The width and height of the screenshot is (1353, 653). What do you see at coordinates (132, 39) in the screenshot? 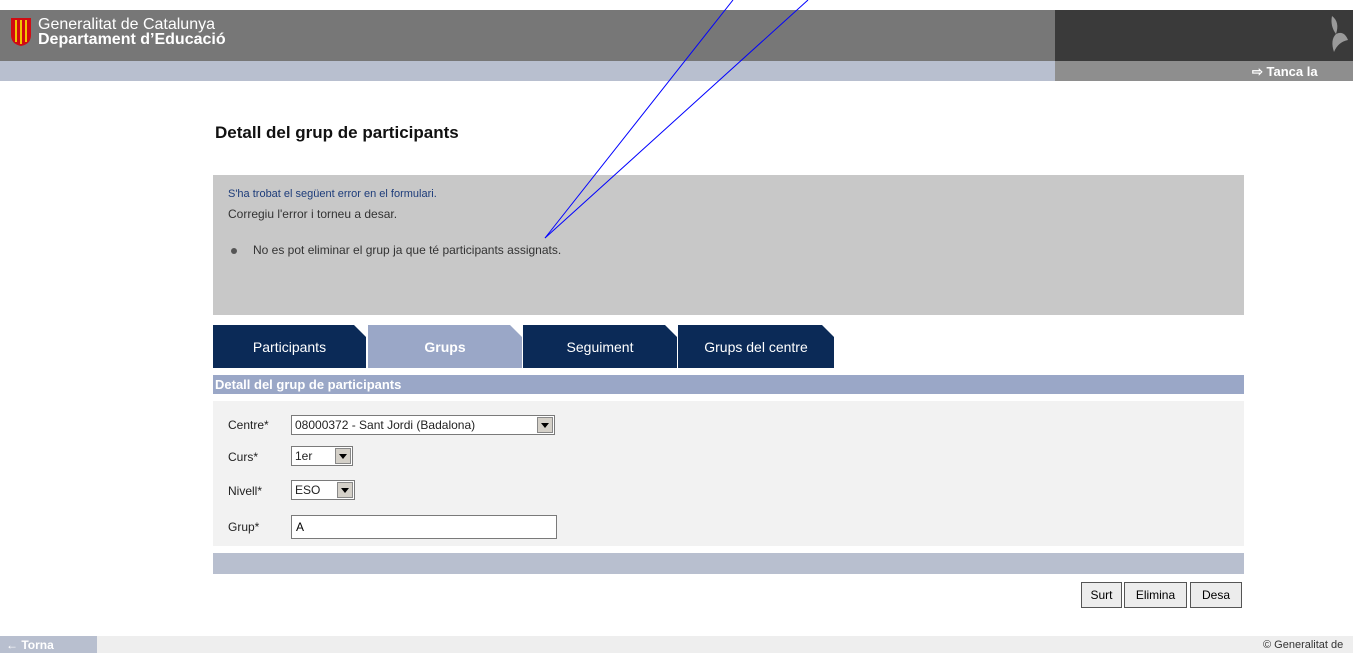
I see `department-name: Departament d’Educació` at bounding box center [132, 39].